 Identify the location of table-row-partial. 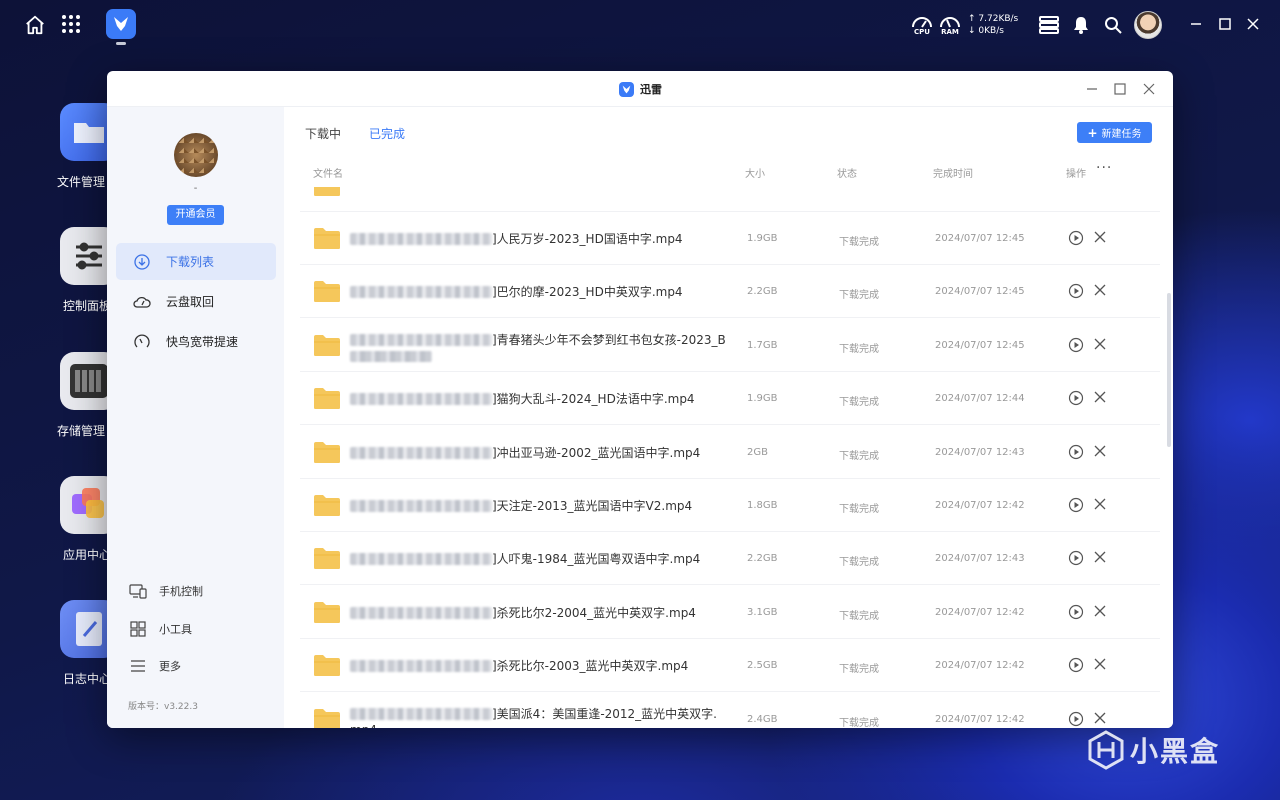
(730, 199).